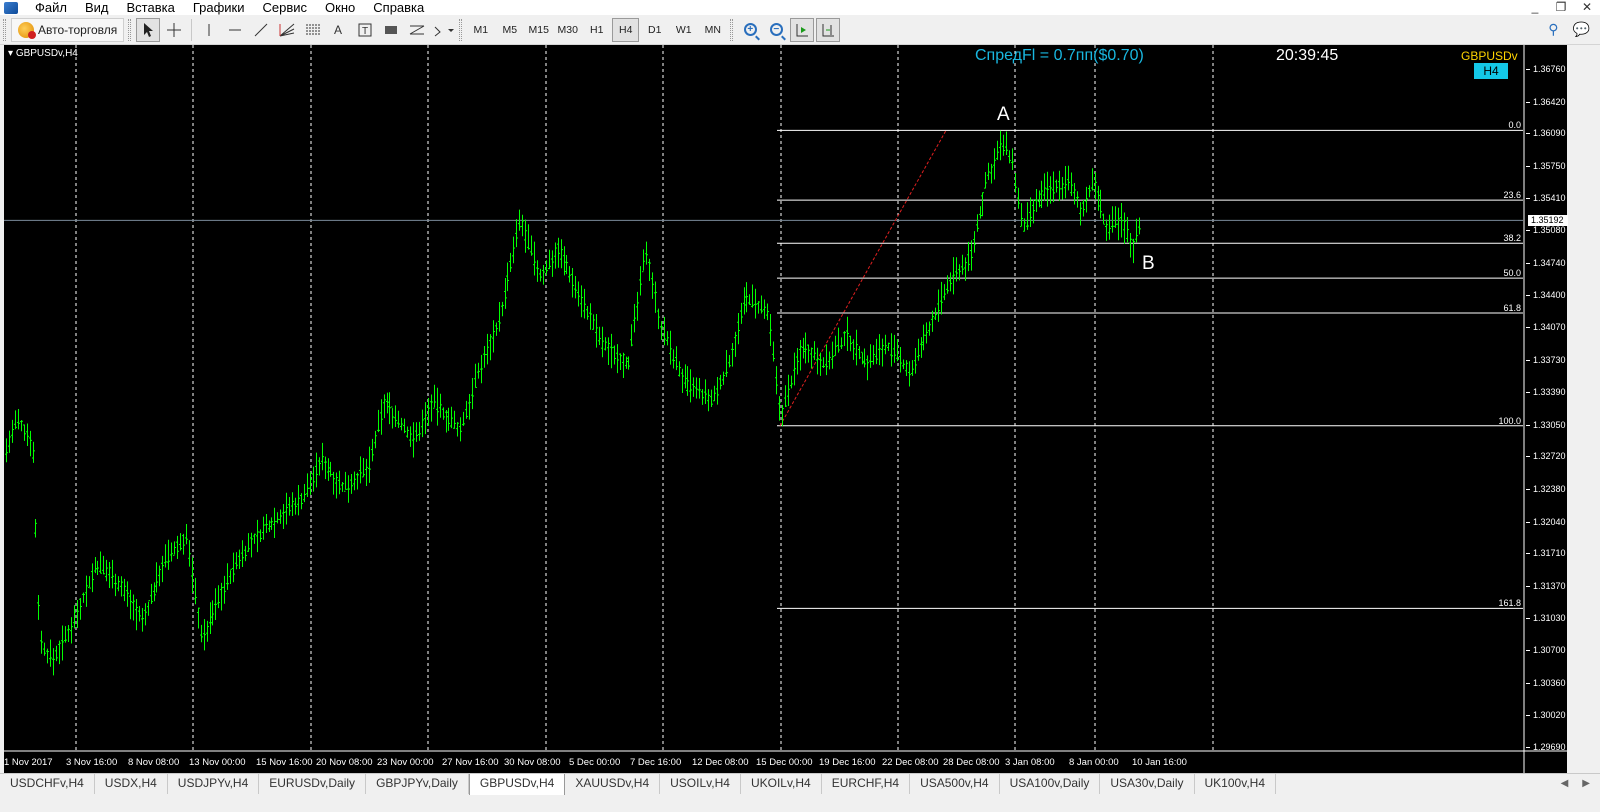 This screenshot has width=1600, height=812. I want to click on fibo-retracement-button, so click(313, 30).